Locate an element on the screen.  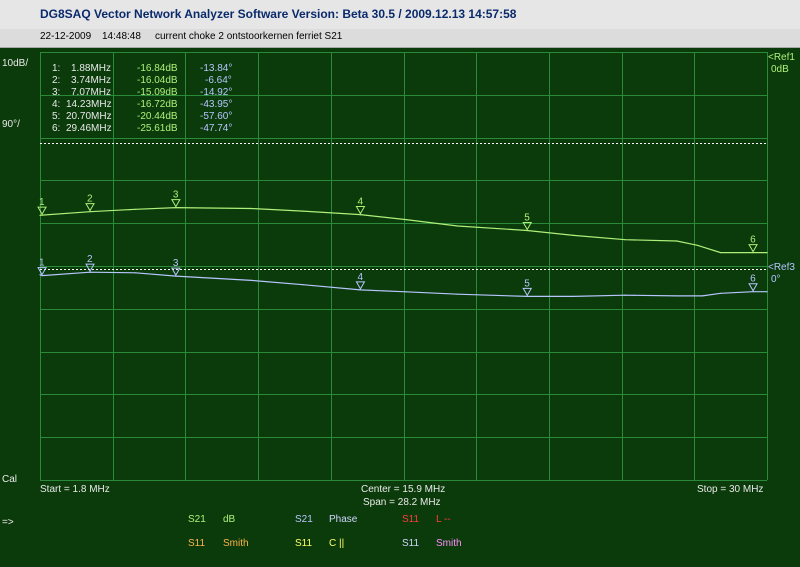
span-frequency: Span = 28.2 MHz is located at coordinates (402, 502).